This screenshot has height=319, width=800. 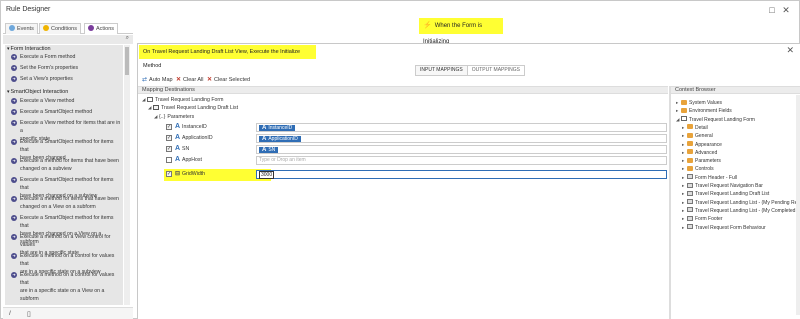 I want to click on context-node: ▸ Controls, so click(x=698, y=169).